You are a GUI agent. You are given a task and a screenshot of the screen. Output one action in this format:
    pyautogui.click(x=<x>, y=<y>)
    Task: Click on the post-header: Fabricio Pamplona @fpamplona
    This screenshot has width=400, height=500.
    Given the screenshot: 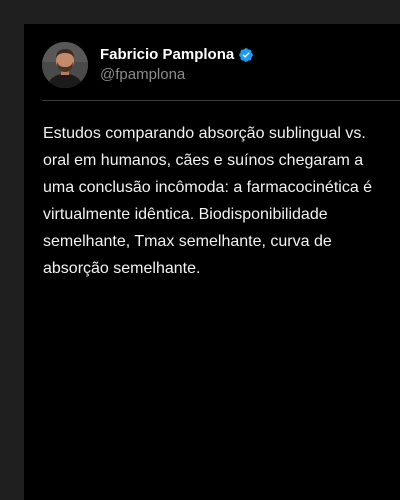 What is the action you would take?
    pyautogui.click(x=148, y=65)
    